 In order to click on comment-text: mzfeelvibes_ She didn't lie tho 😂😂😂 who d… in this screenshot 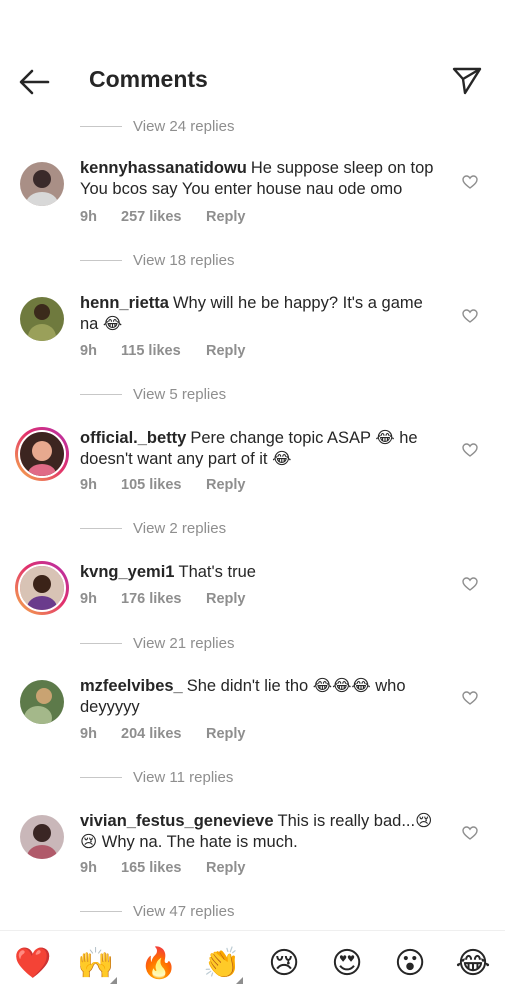, I will do `click(261, 697)`.